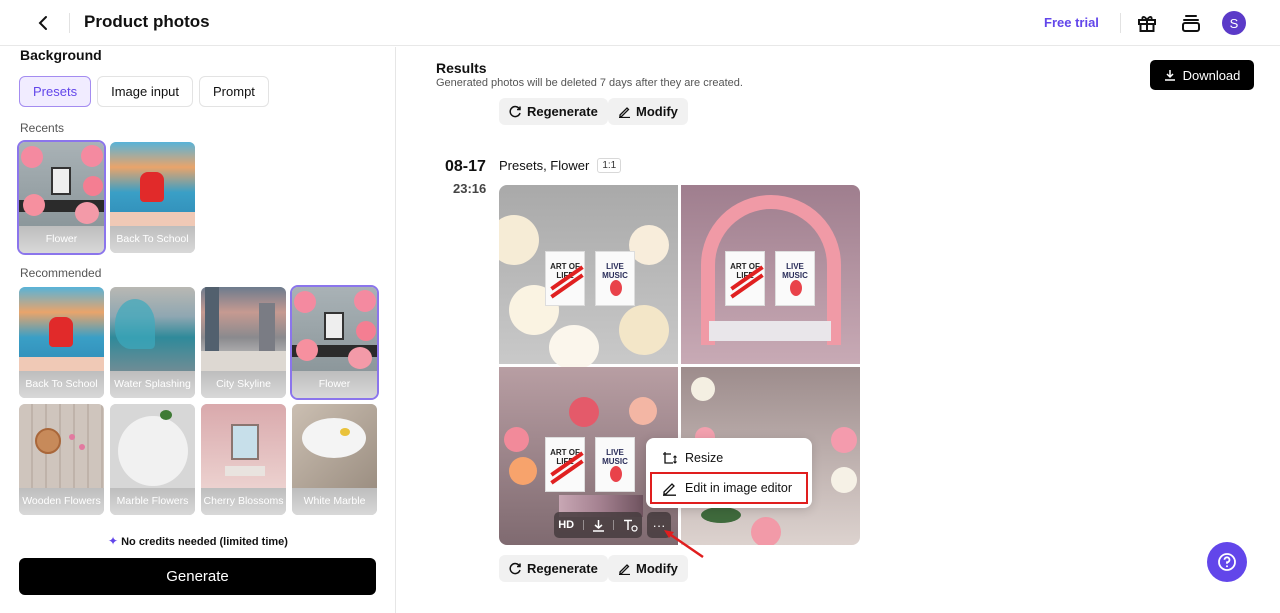 The width and height of the screenshot is (1280, 613). I want to click on recents-label: Recents, so click(42, 128).